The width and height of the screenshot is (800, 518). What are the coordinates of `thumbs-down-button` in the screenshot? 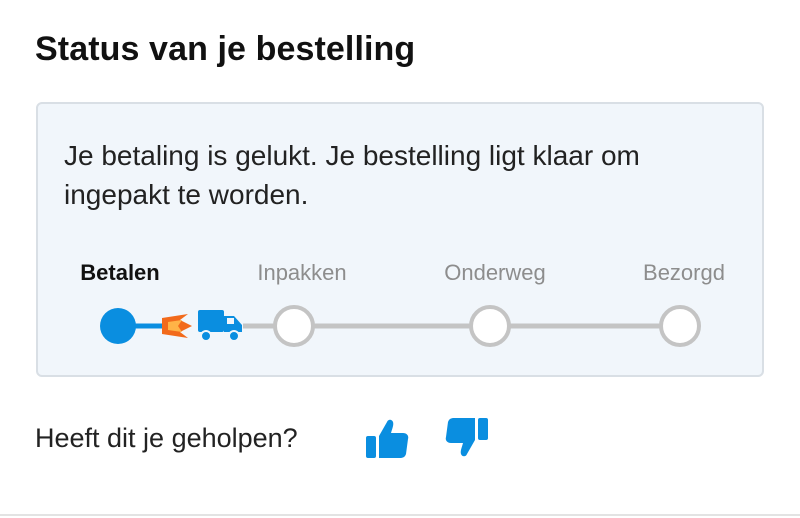 It's located at (467, 438).